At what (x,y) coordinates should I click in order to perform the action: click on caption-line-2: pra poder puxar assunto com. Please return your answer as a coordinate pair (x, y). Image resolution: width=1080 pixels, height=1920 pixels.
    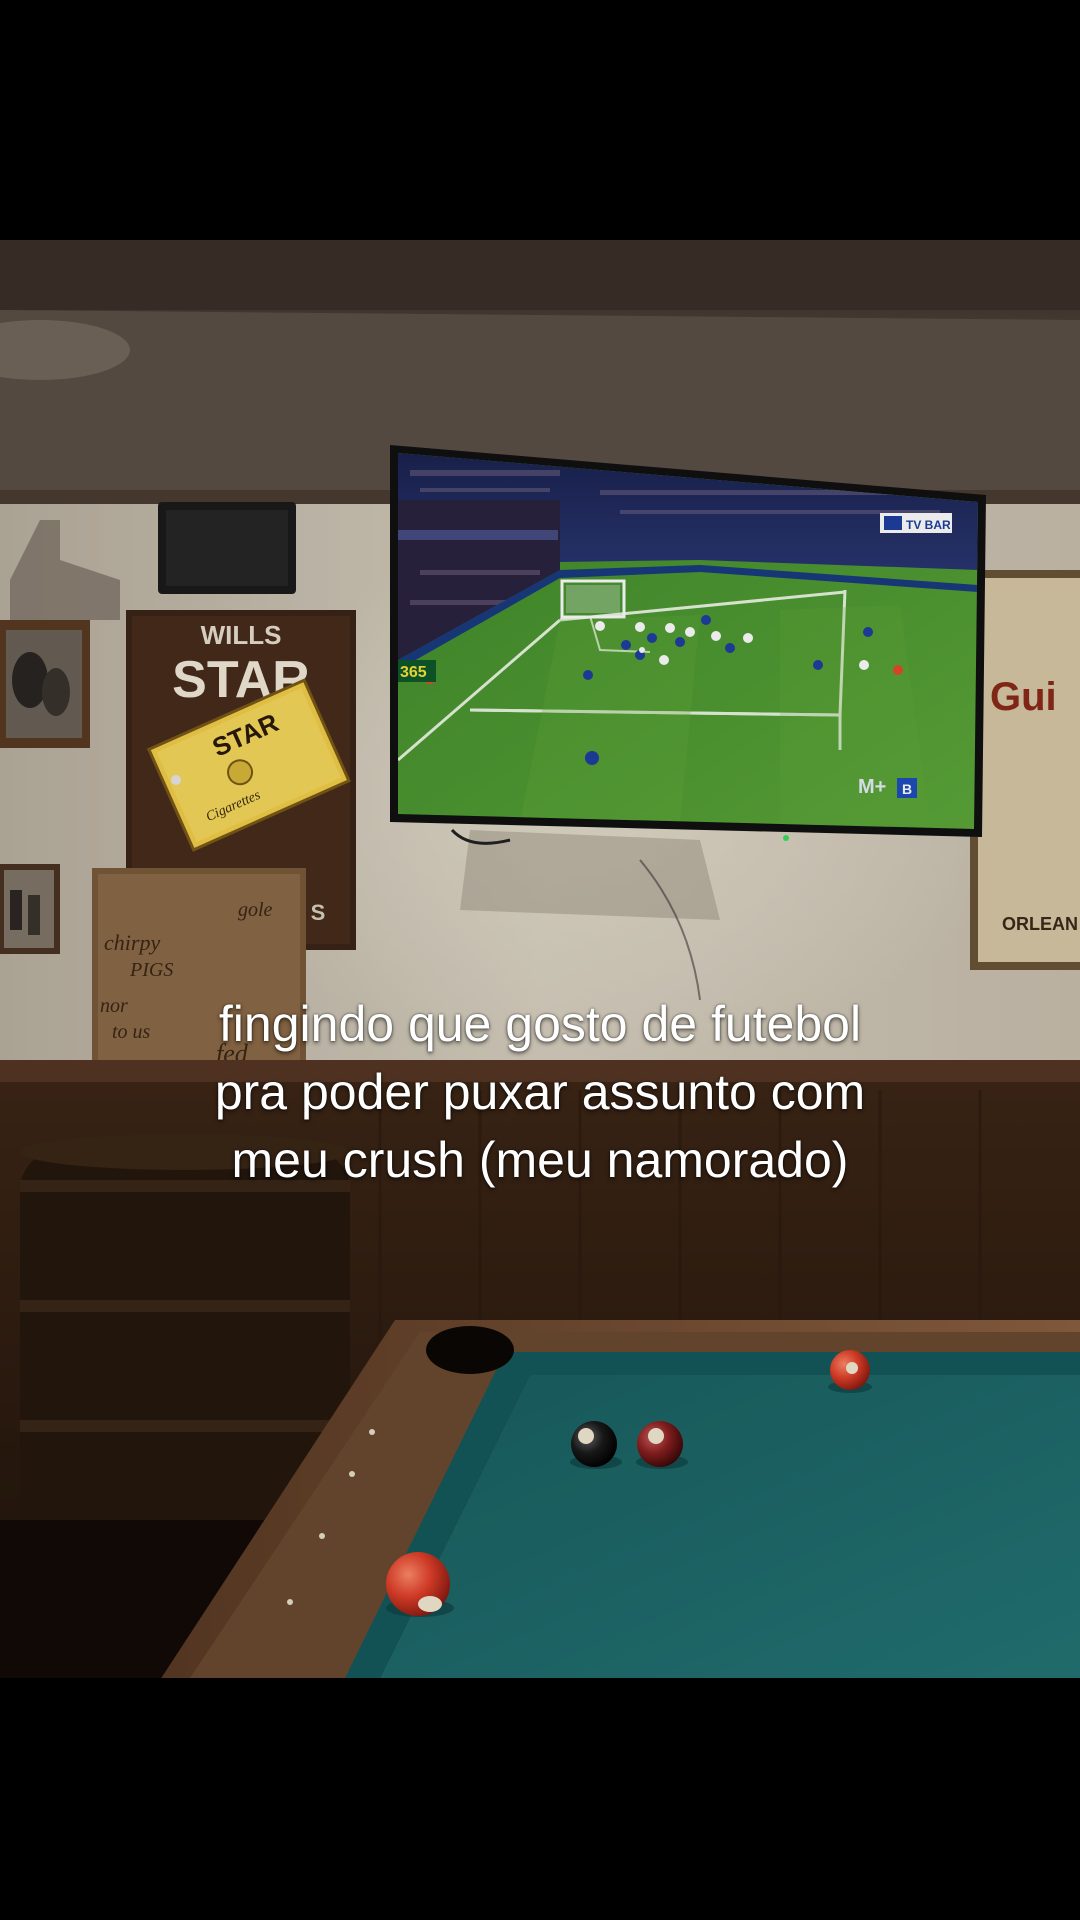
    Looking at the image, I should click on (540, 1092).